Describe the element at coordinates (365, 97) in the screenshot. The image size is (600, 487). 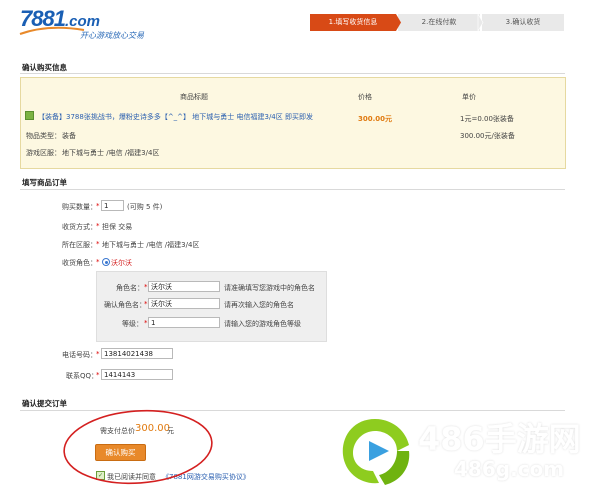
I see `col-price-header: 价格` at that location.